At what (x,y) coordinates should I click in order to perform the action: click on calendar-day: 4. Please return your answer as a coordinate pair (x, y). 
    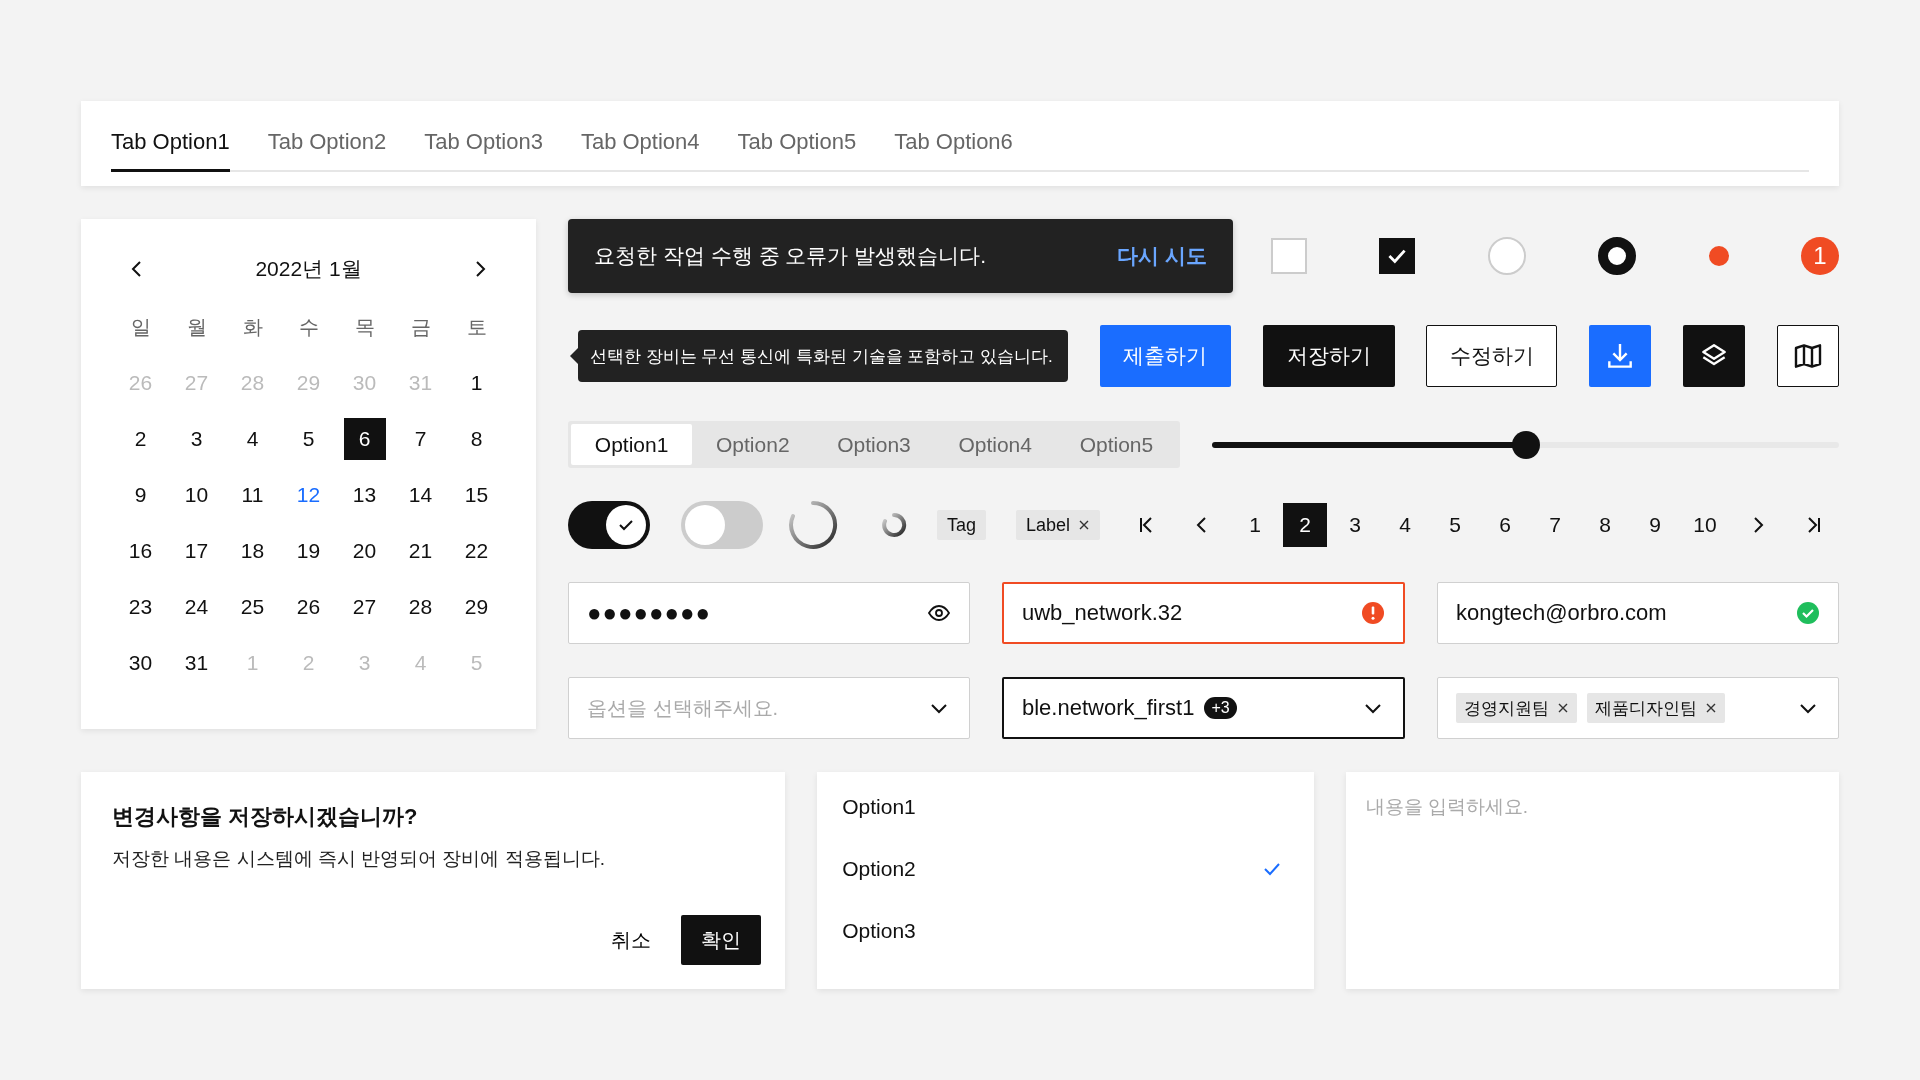
    Looking at the image, I should click on (252, 439).